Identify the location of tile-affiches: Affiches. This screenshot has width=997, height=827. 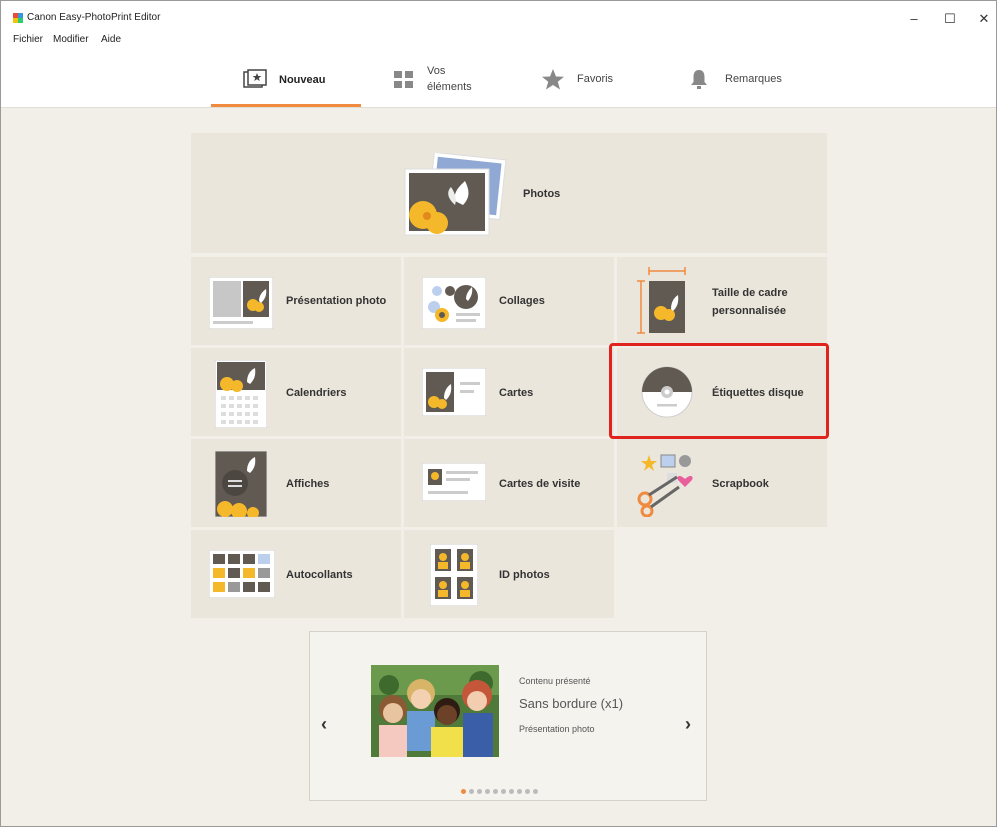
(296, 483).